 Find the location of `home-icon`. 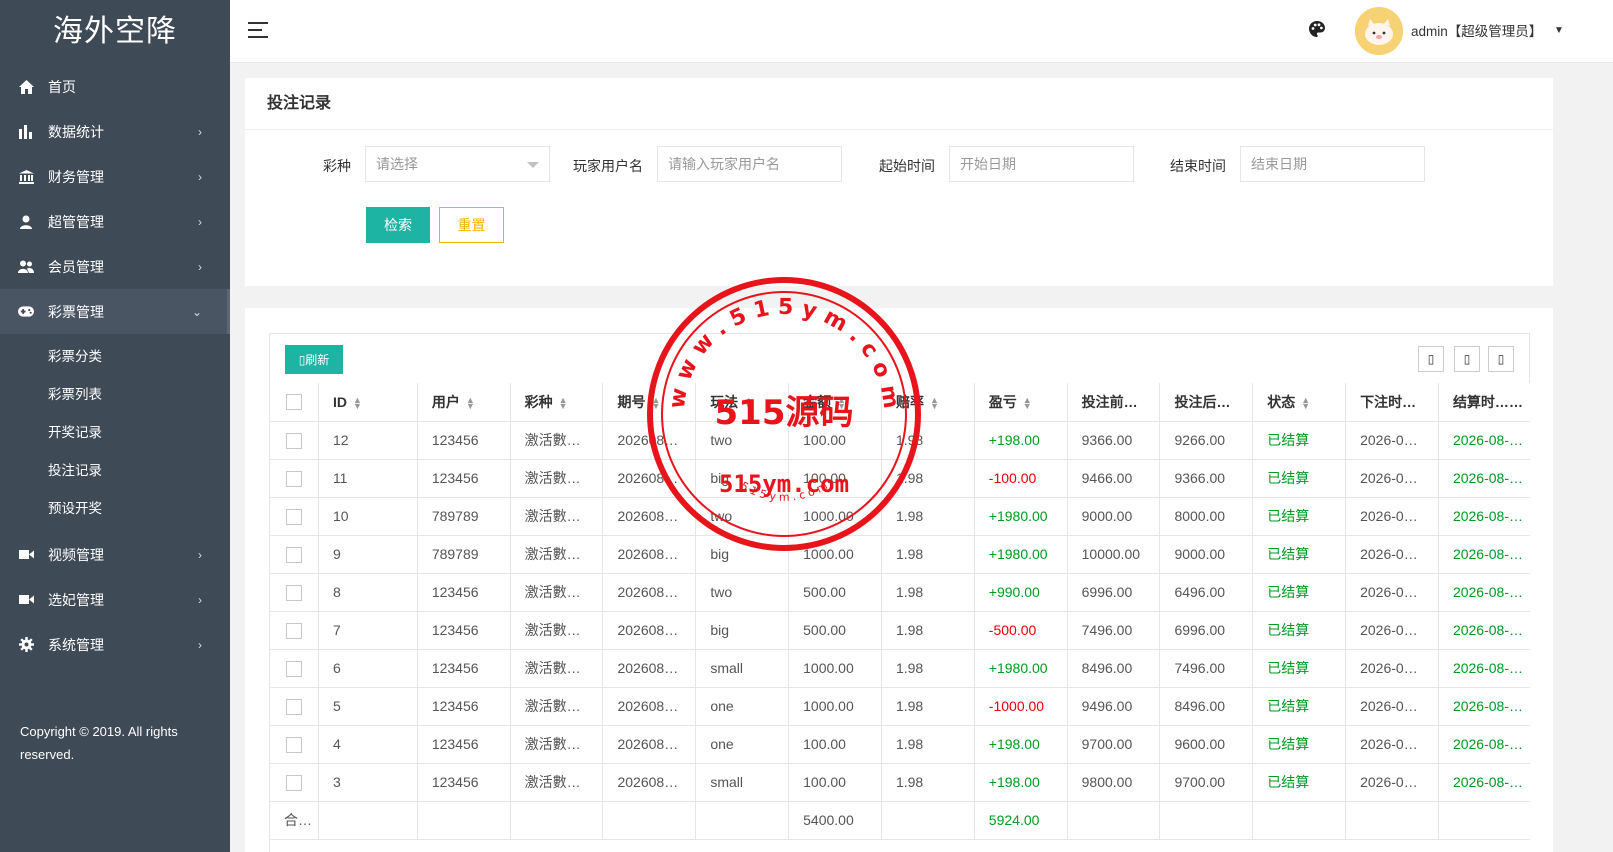

home-icon is located at coordinates (26, 87).